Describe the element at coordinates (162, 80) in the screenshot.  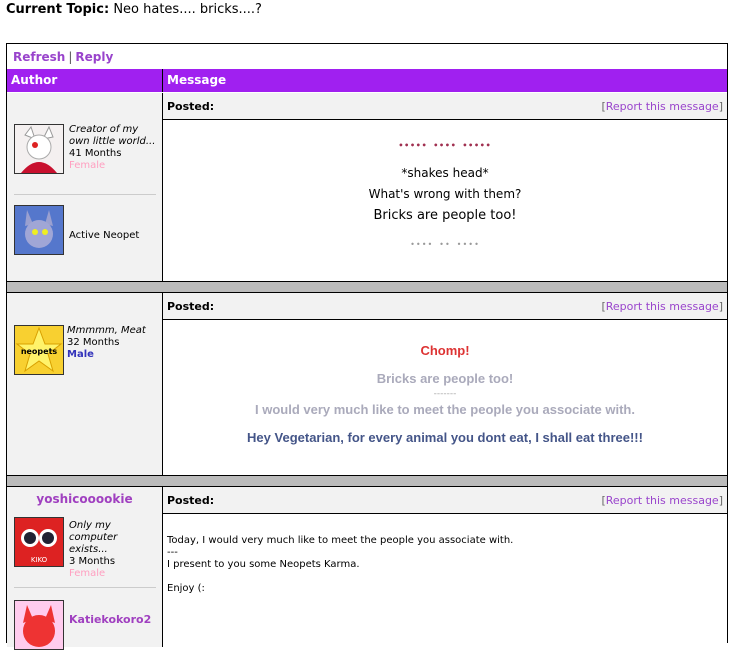
I see `header-divider` at that location.